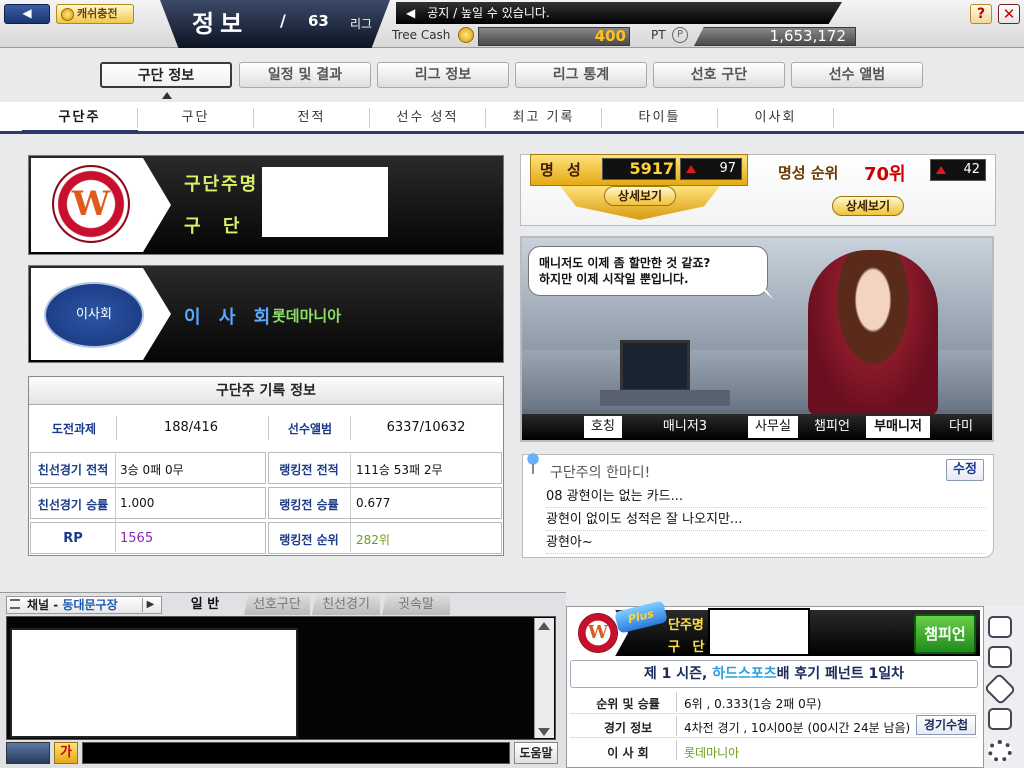 This screenshot has width=1024, height=768. I want to click on album-value: 6337/10632, so click(426, 427).